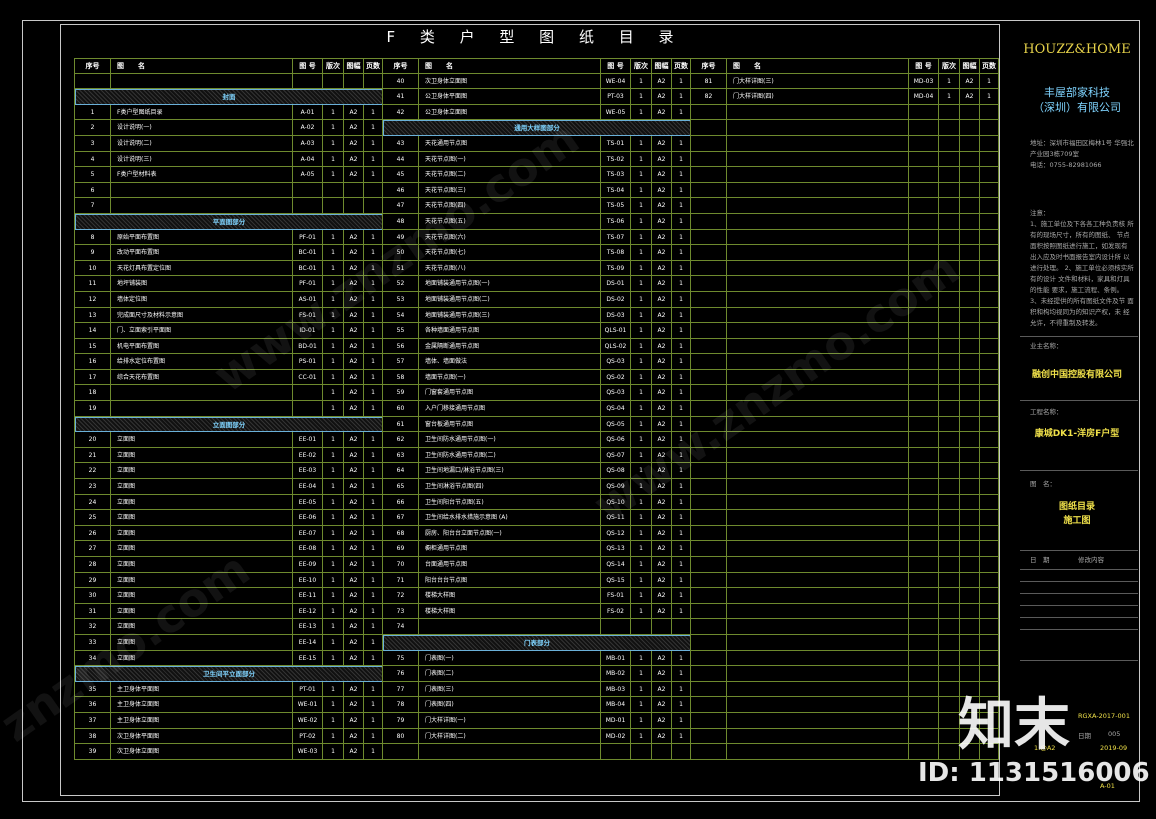 Image resolution: width=1156 pixels, height=819 pixels. I want to click on cell-code: MD-03, so click(924, 81).